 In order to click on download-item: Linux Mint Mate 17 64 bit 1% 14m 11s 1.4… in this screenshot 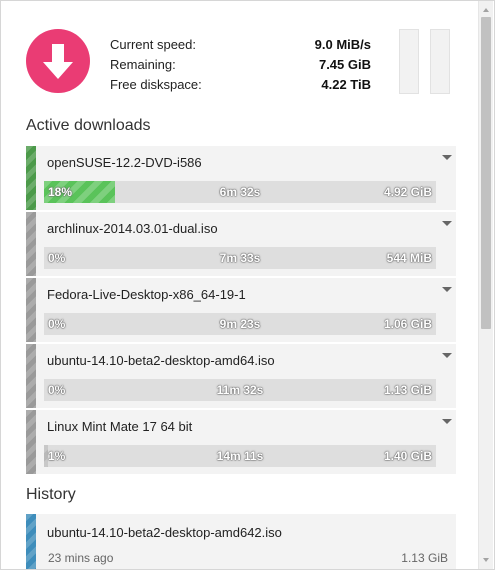, I will do `click(241, 442)`.